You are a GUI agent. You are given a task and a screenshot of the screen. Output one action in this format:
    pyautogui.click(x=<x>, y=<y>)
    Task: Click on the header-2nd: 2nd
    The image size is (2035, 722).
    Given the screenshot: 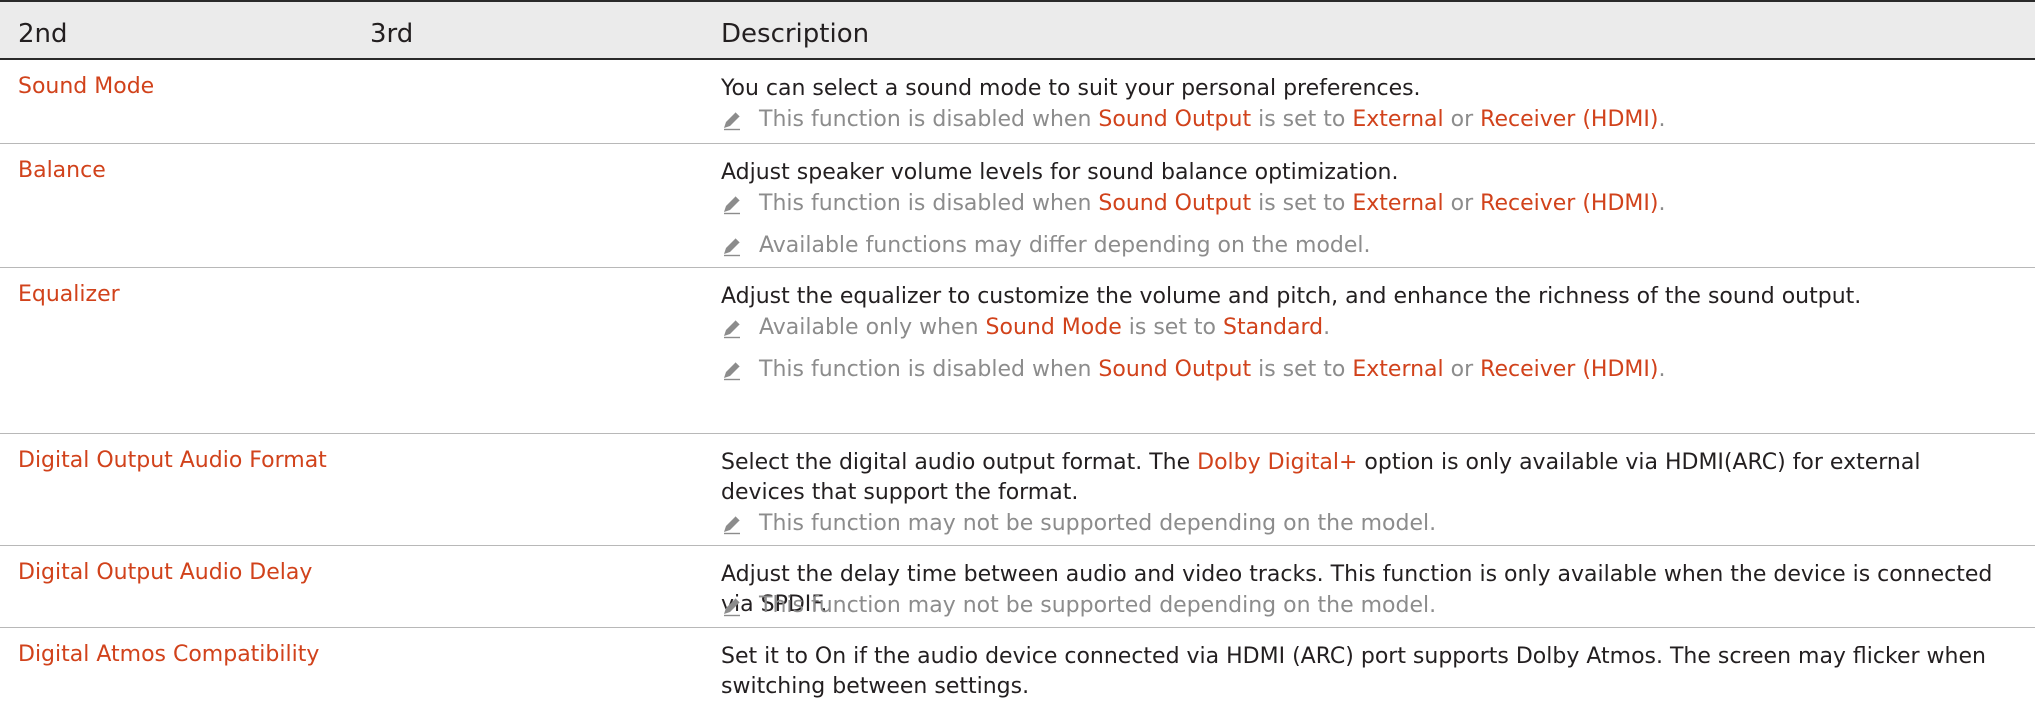 What is the action you would take?
    pyautogui.click(x=43, y=34)
    